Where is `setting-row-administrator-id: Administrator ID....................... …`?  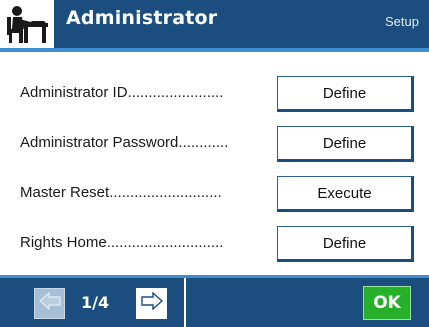
setting-row-administrator-id: Administrator ID....................... … is located at coordinates (214, 94).